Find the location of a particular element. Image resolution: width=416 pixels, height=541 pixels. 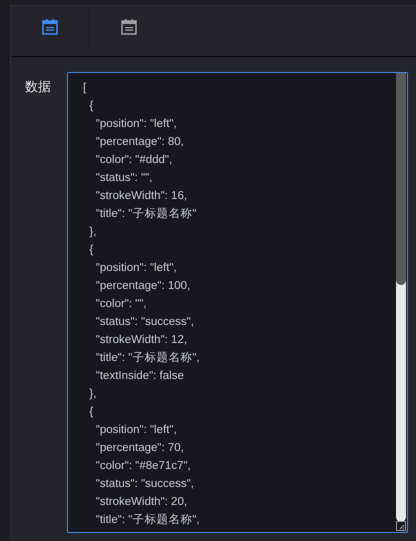

code-line: "color": "#ddd", is located at coordinates (134, 160).